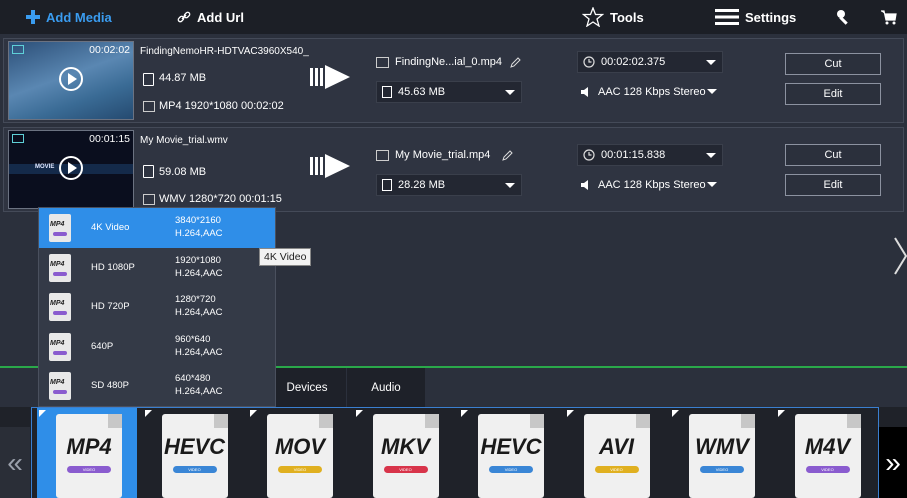 The image size is (907, 498). Describe the element at coordinates (193, 378) in the screenshot. I see `dropdown-item-resolution: 640*480` at that location.